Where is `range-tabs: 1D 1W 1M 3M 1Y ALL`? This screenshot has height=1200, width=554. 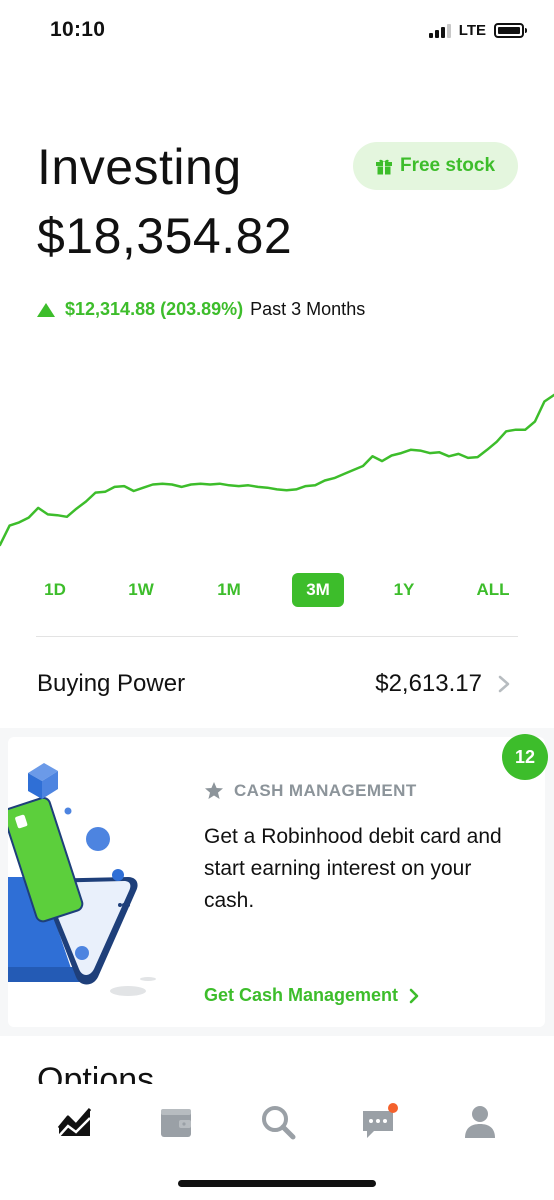
range-tabs: 1D 1W 1M 3M 1Y ALL is located at coordinates (277, 591).